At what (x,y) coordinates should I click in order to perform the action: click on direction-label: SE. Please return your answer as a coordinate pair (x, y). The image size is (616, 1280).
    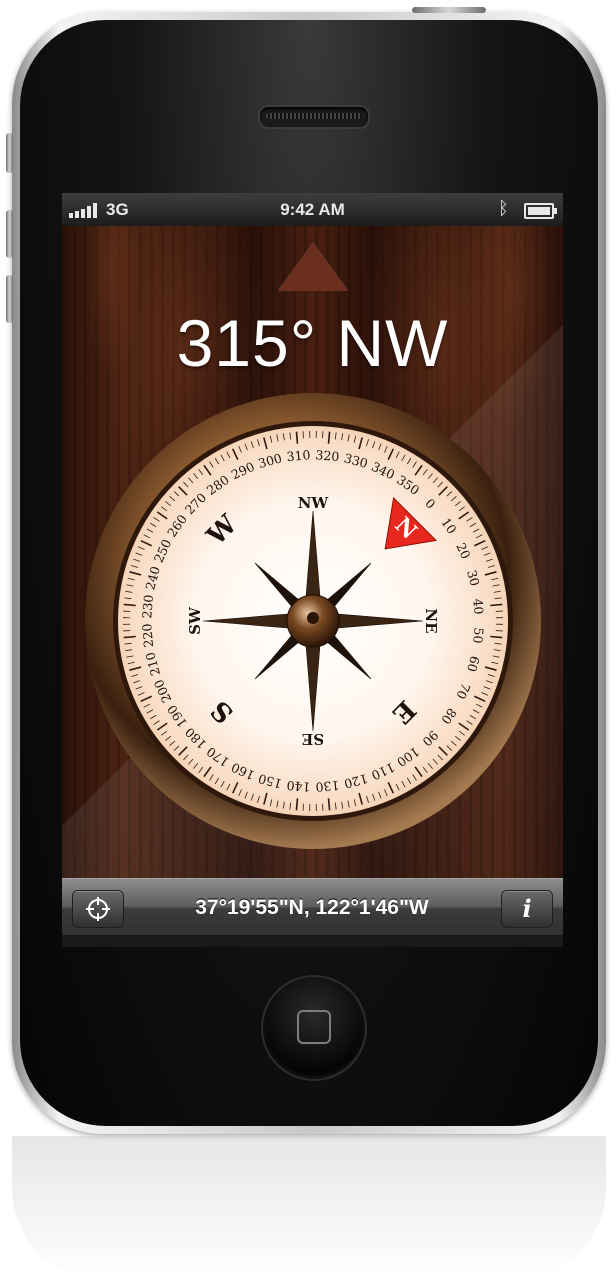
    Looking at the image, I should click on (313, 739).